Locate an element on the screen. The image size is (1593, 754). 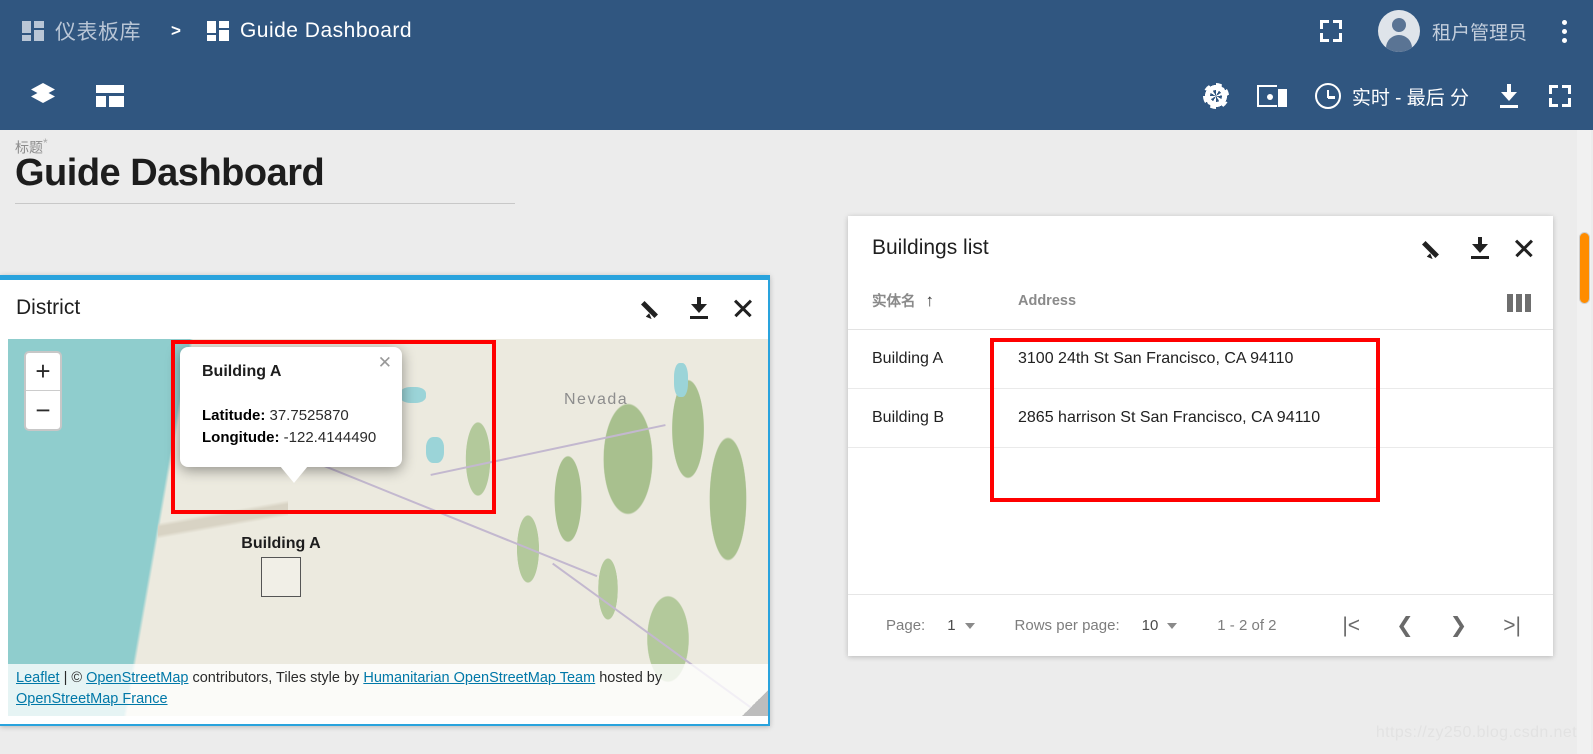
column-header-entity-name: 实体名 ↑ is located at coordinates (933, 305).